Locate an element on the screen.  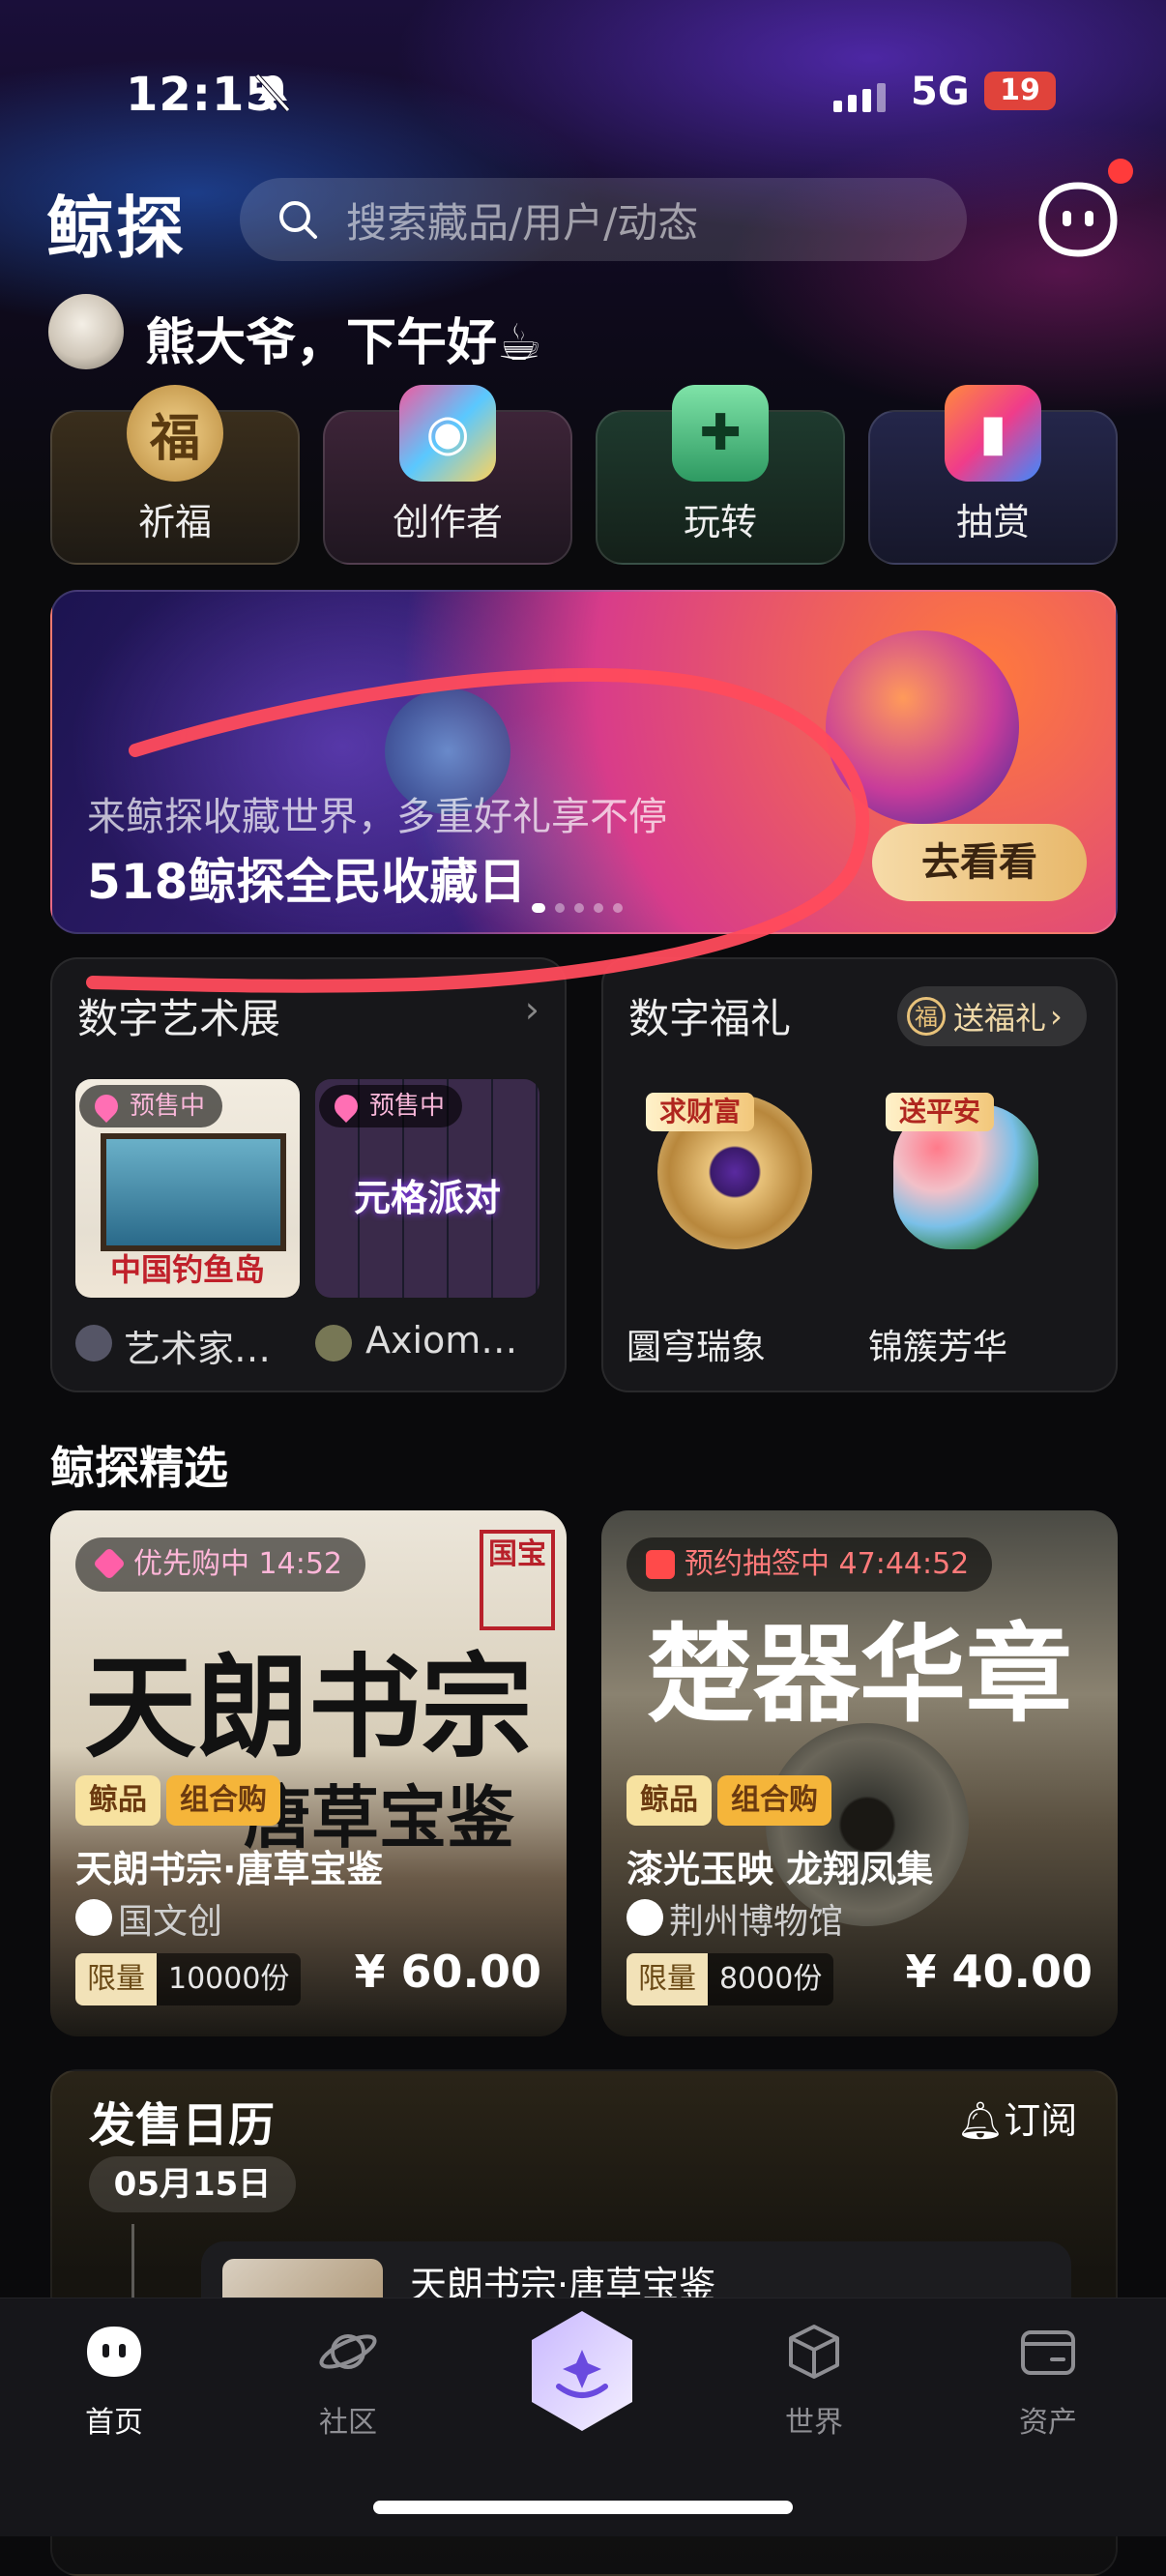
featured-title: 鲸探精选 is located at coordinates (139, 1468).